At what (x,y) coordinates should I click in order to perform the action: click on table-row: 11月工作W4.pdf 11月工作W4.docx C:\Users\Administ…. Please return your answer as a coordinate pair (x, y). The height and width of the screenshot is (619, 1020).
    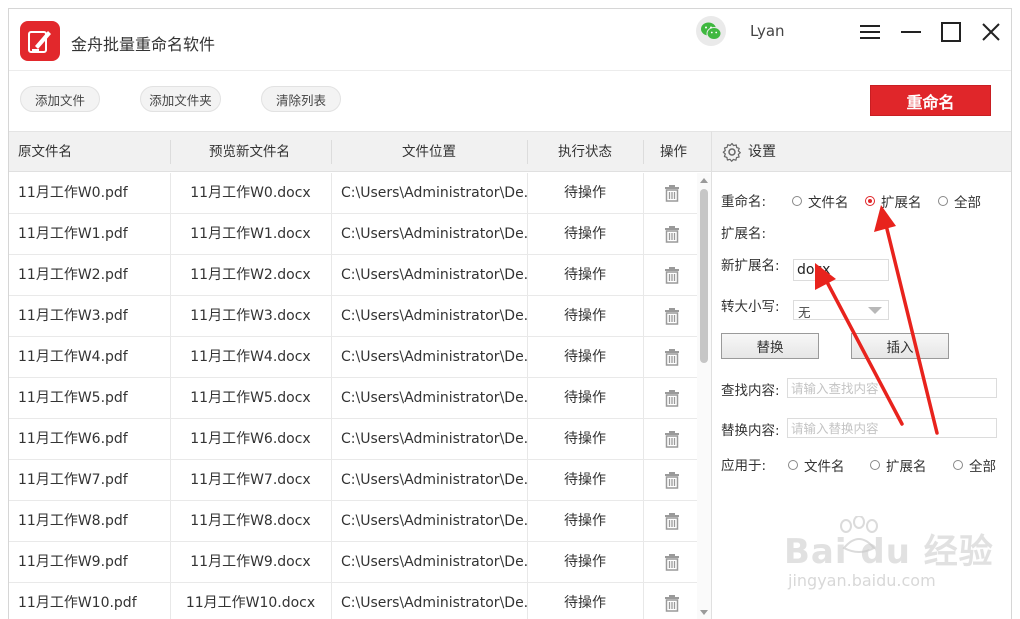
    Looking at the image, I should click on (353, 357).